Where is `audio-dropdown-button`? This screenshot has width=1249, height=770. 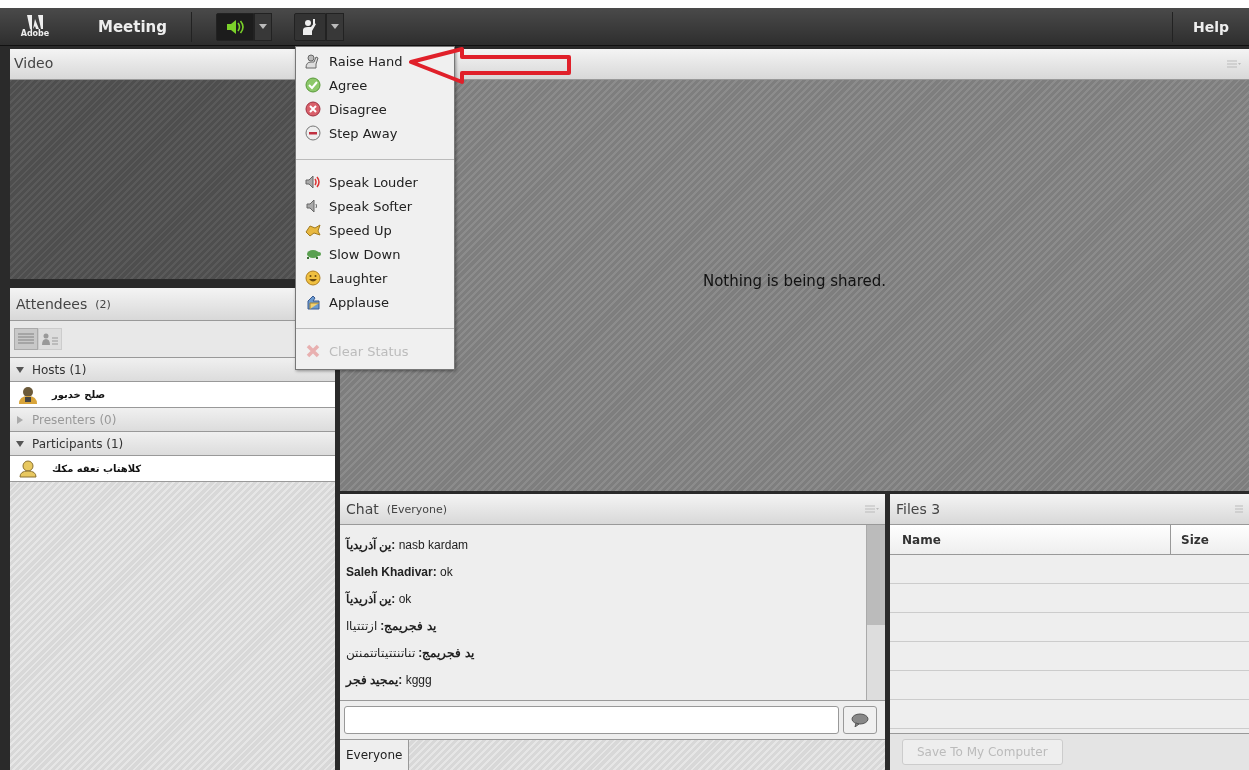
audio-dropdown-button is located at coordinates (263, 26).